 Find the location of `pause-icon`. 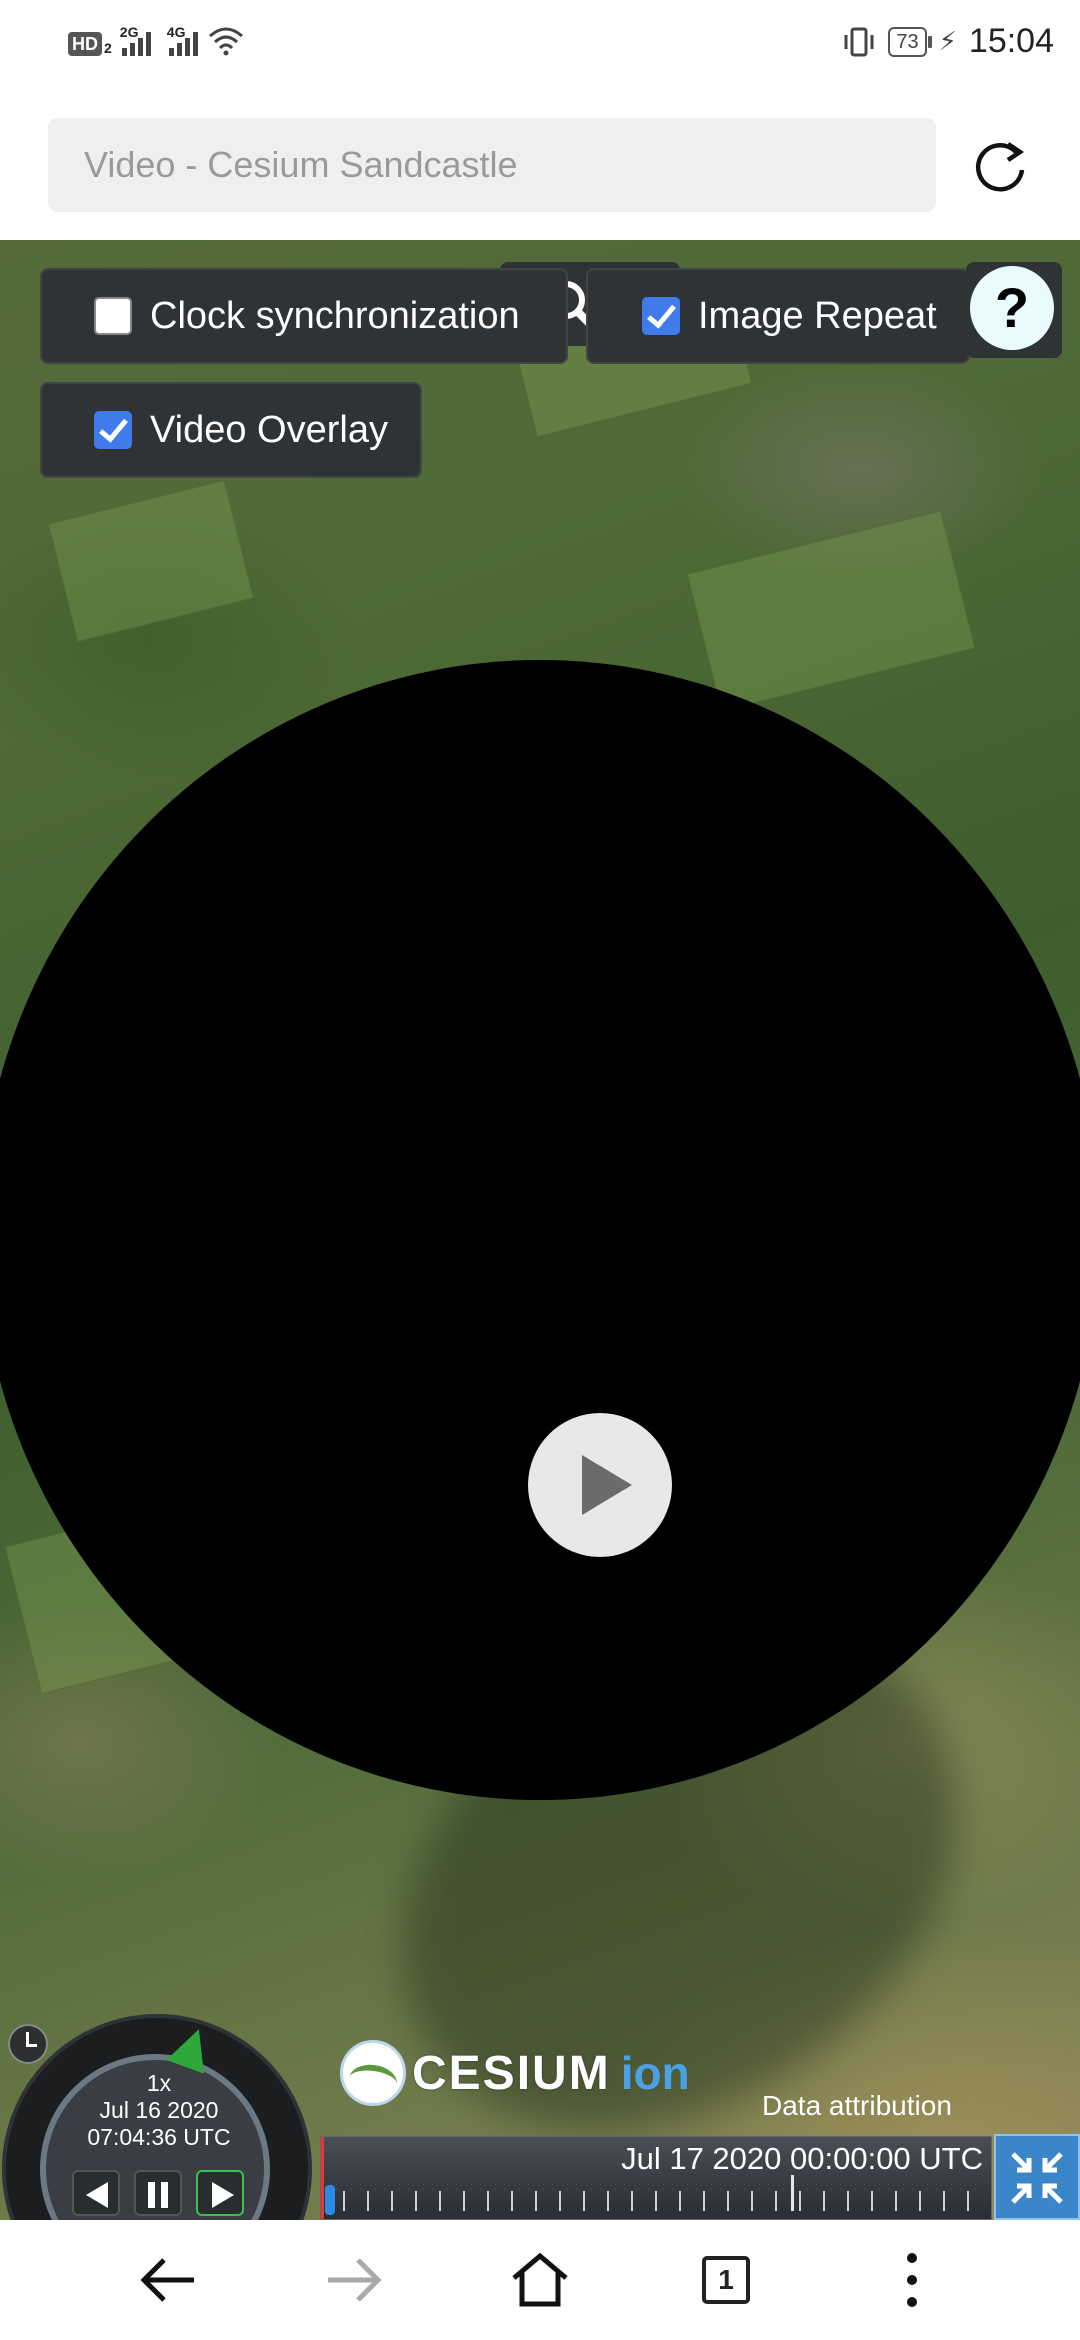

pause-icon is located at coordinates (158, 2195).